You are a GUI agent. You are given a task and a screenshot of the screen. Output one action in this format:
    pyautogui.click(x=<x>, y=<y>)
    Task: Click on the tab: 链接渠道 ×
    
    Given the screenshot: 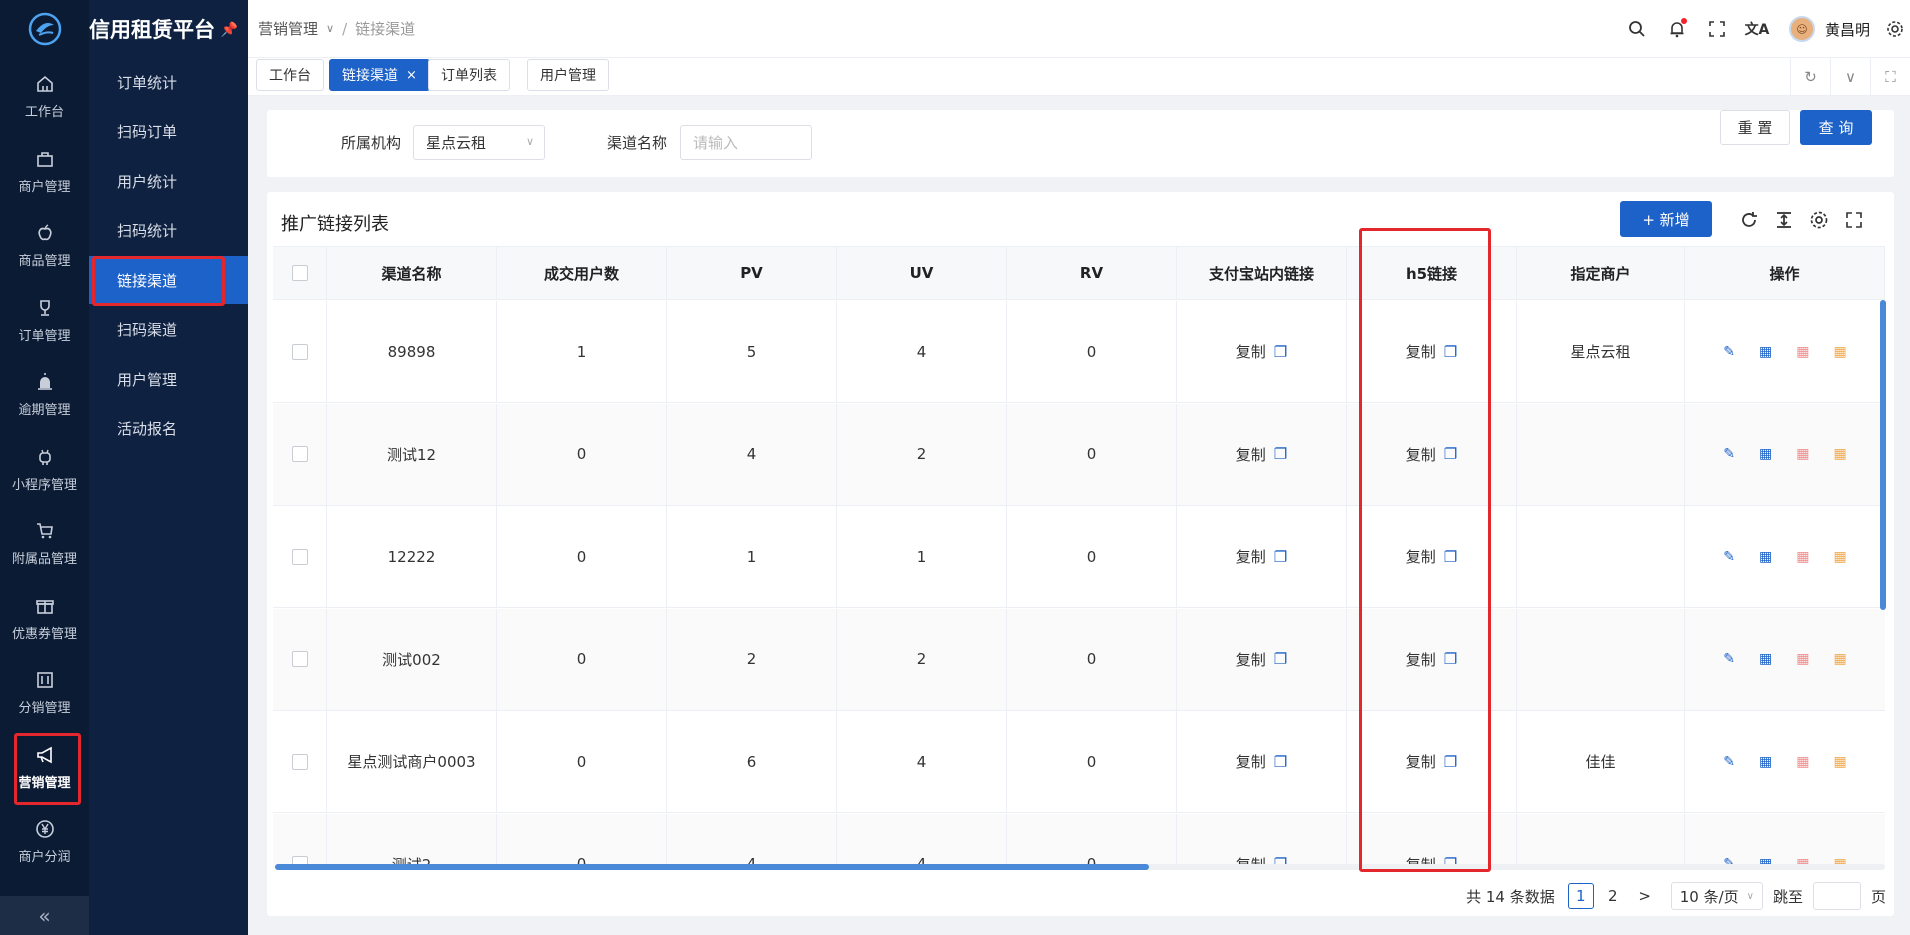 What is the action you would take?
    pyautogui.click(x=379, y=75)
    